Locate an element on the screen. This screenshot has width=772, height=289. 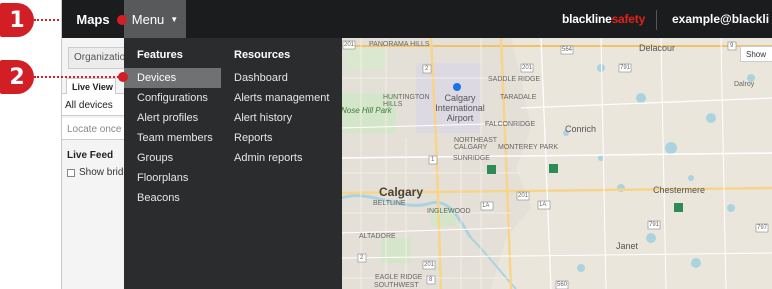
callout-1-dot is located at coordinates (122, 20).